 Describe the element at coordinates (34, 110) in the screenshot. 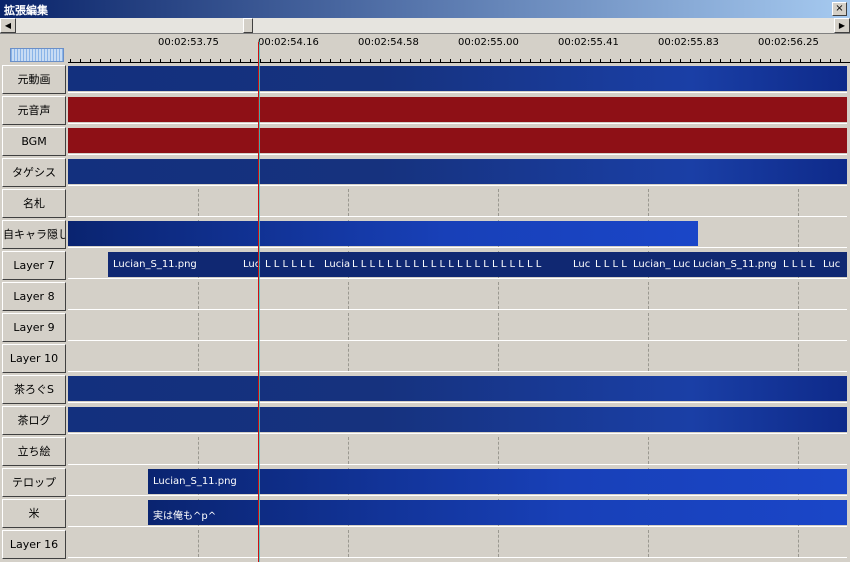

I see `layer-label: 元音声` at that location.